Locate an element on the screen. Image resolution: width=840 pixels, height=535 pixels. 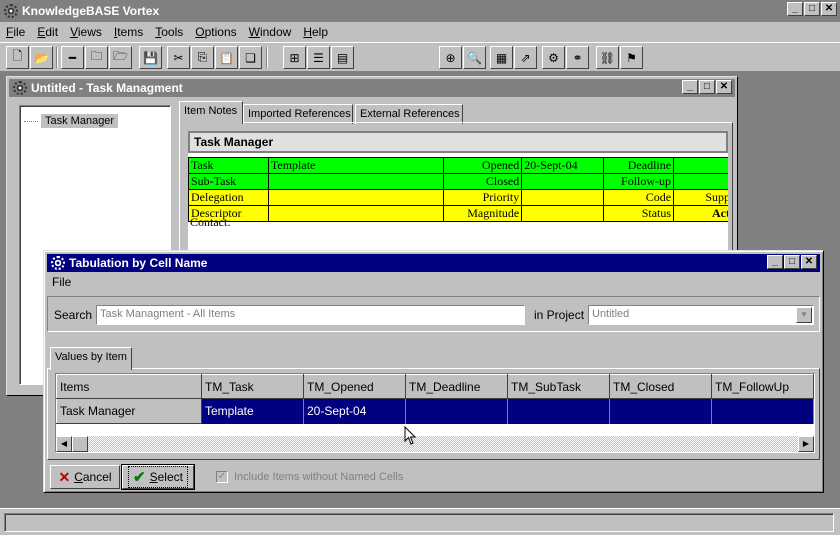
settings-icon: ⚙ is located at coordinates (553, 57).